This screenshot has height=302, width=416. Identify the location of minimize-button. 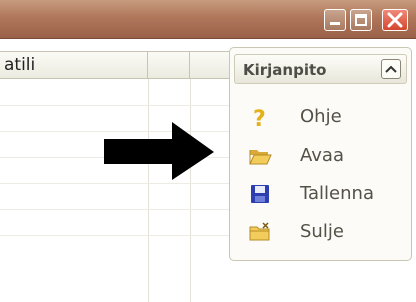
(335, 20).